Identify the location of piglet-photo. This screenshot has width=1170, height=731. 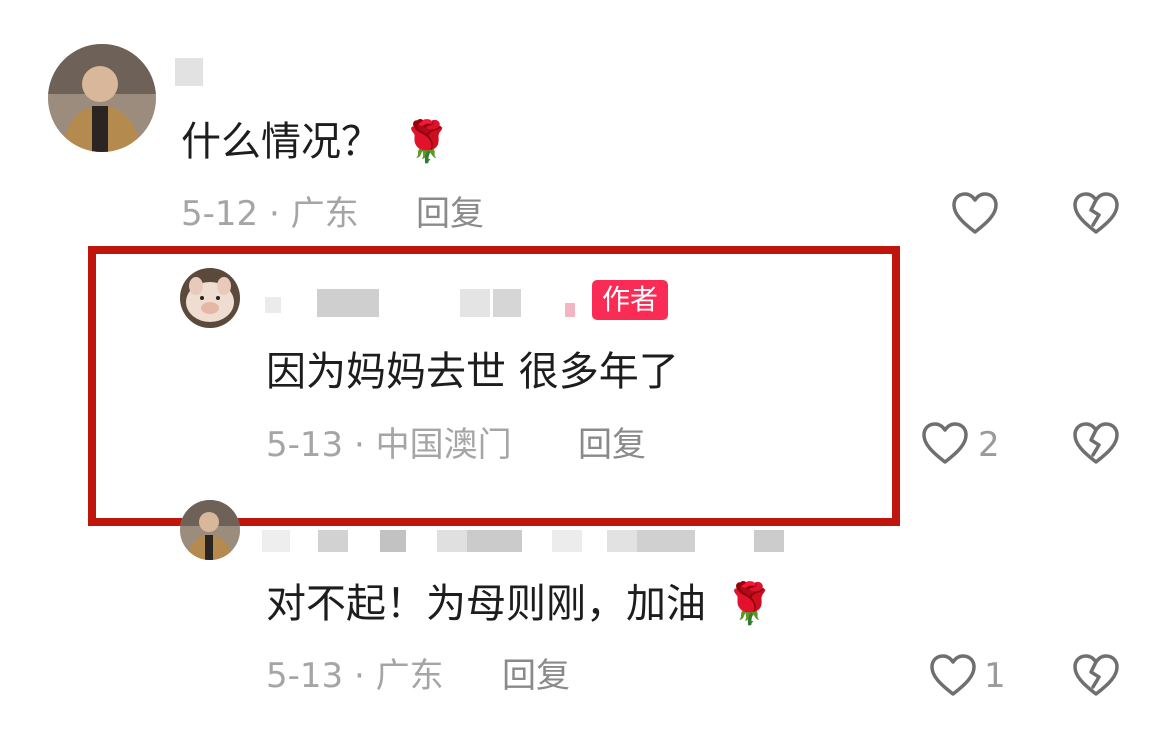
(210, 298).